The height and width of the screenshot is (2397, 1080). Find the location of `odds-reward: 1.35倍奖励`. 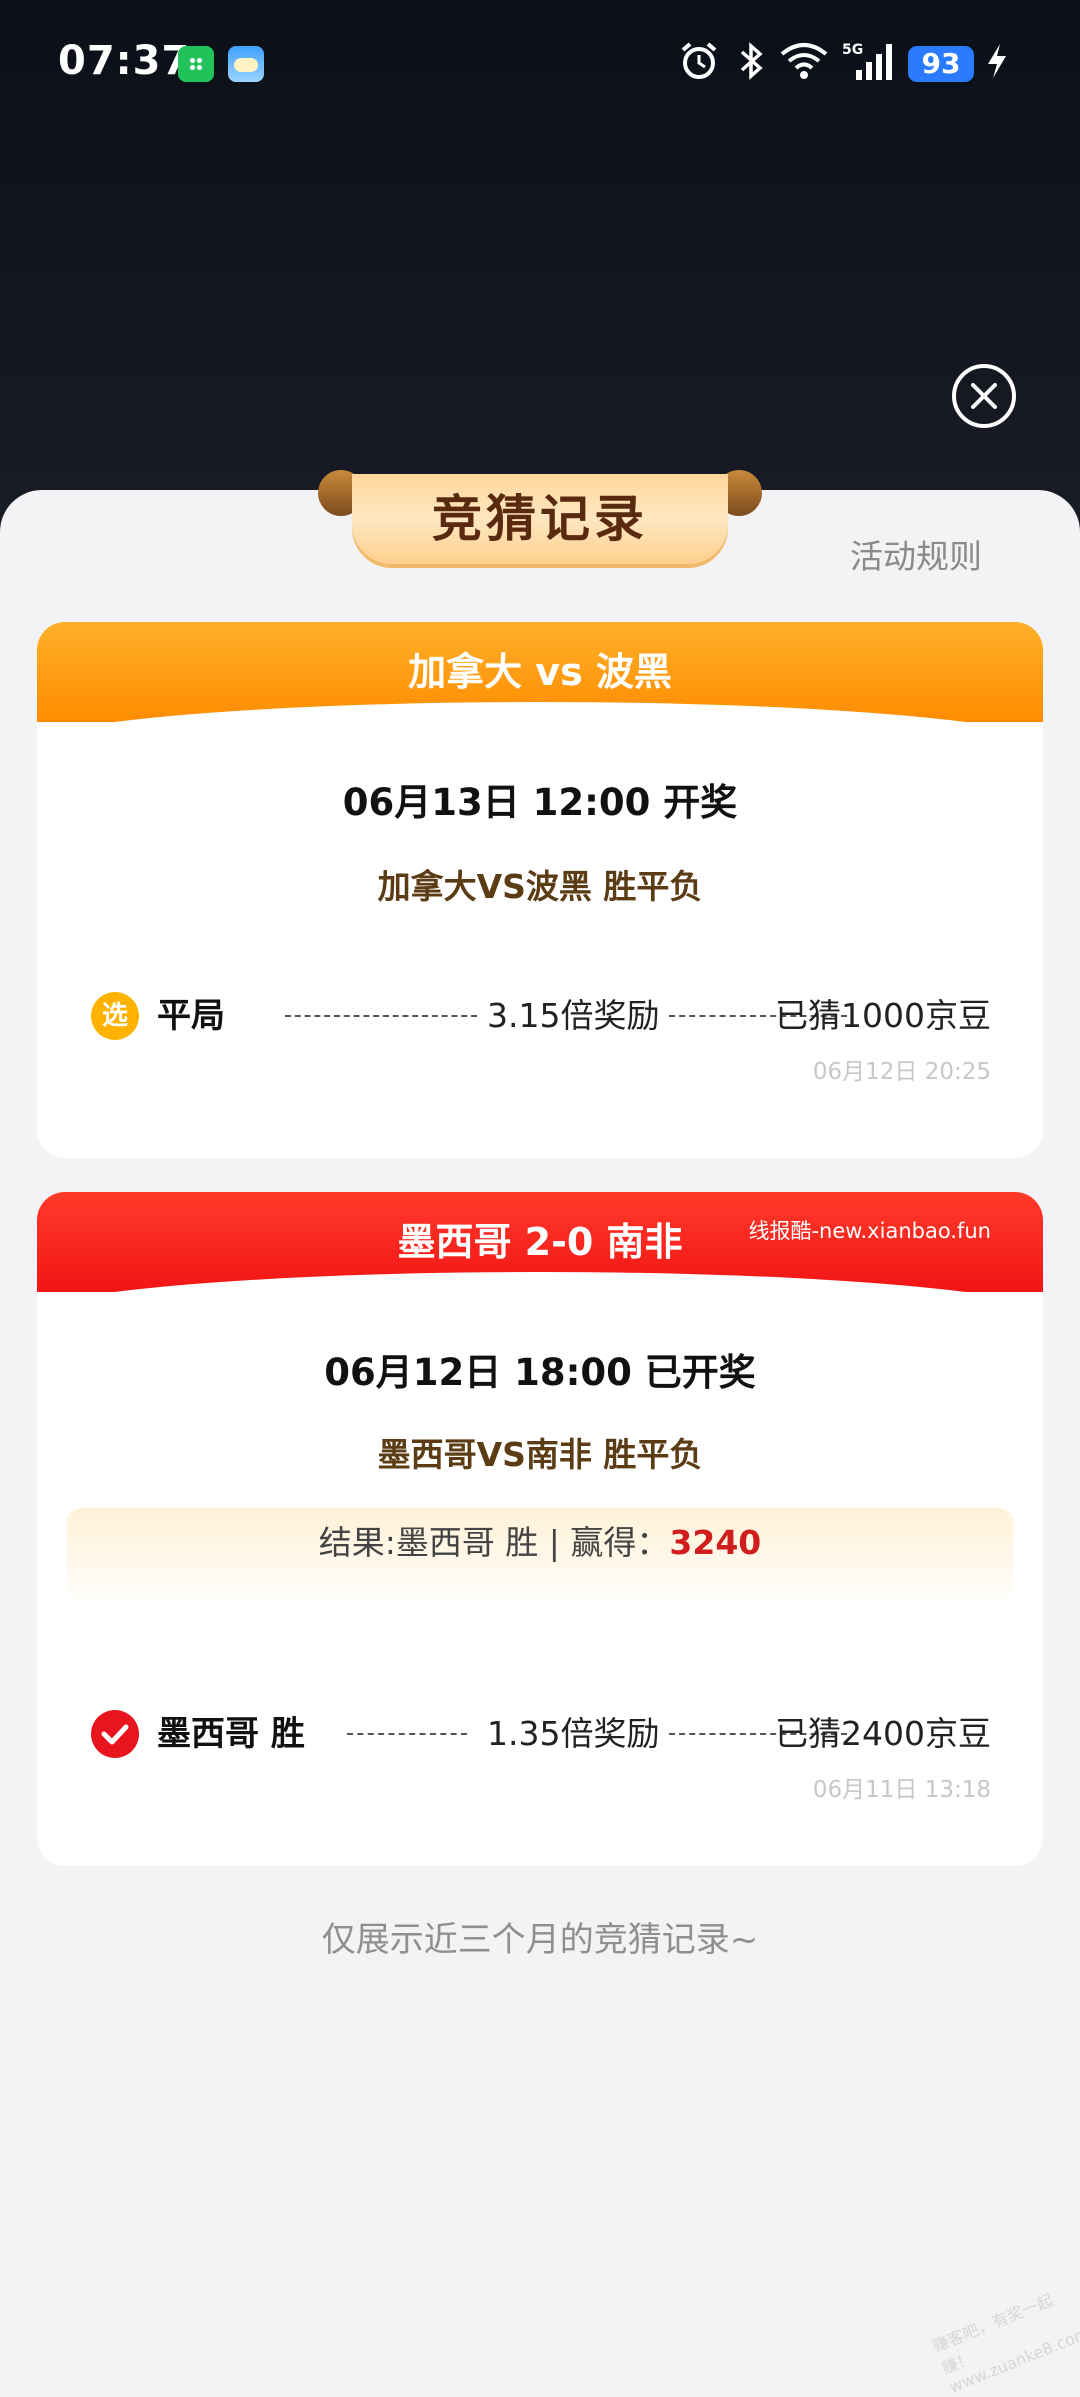

odds-reward: 1.35倍奖励 is located at coordinates (573, 1733).